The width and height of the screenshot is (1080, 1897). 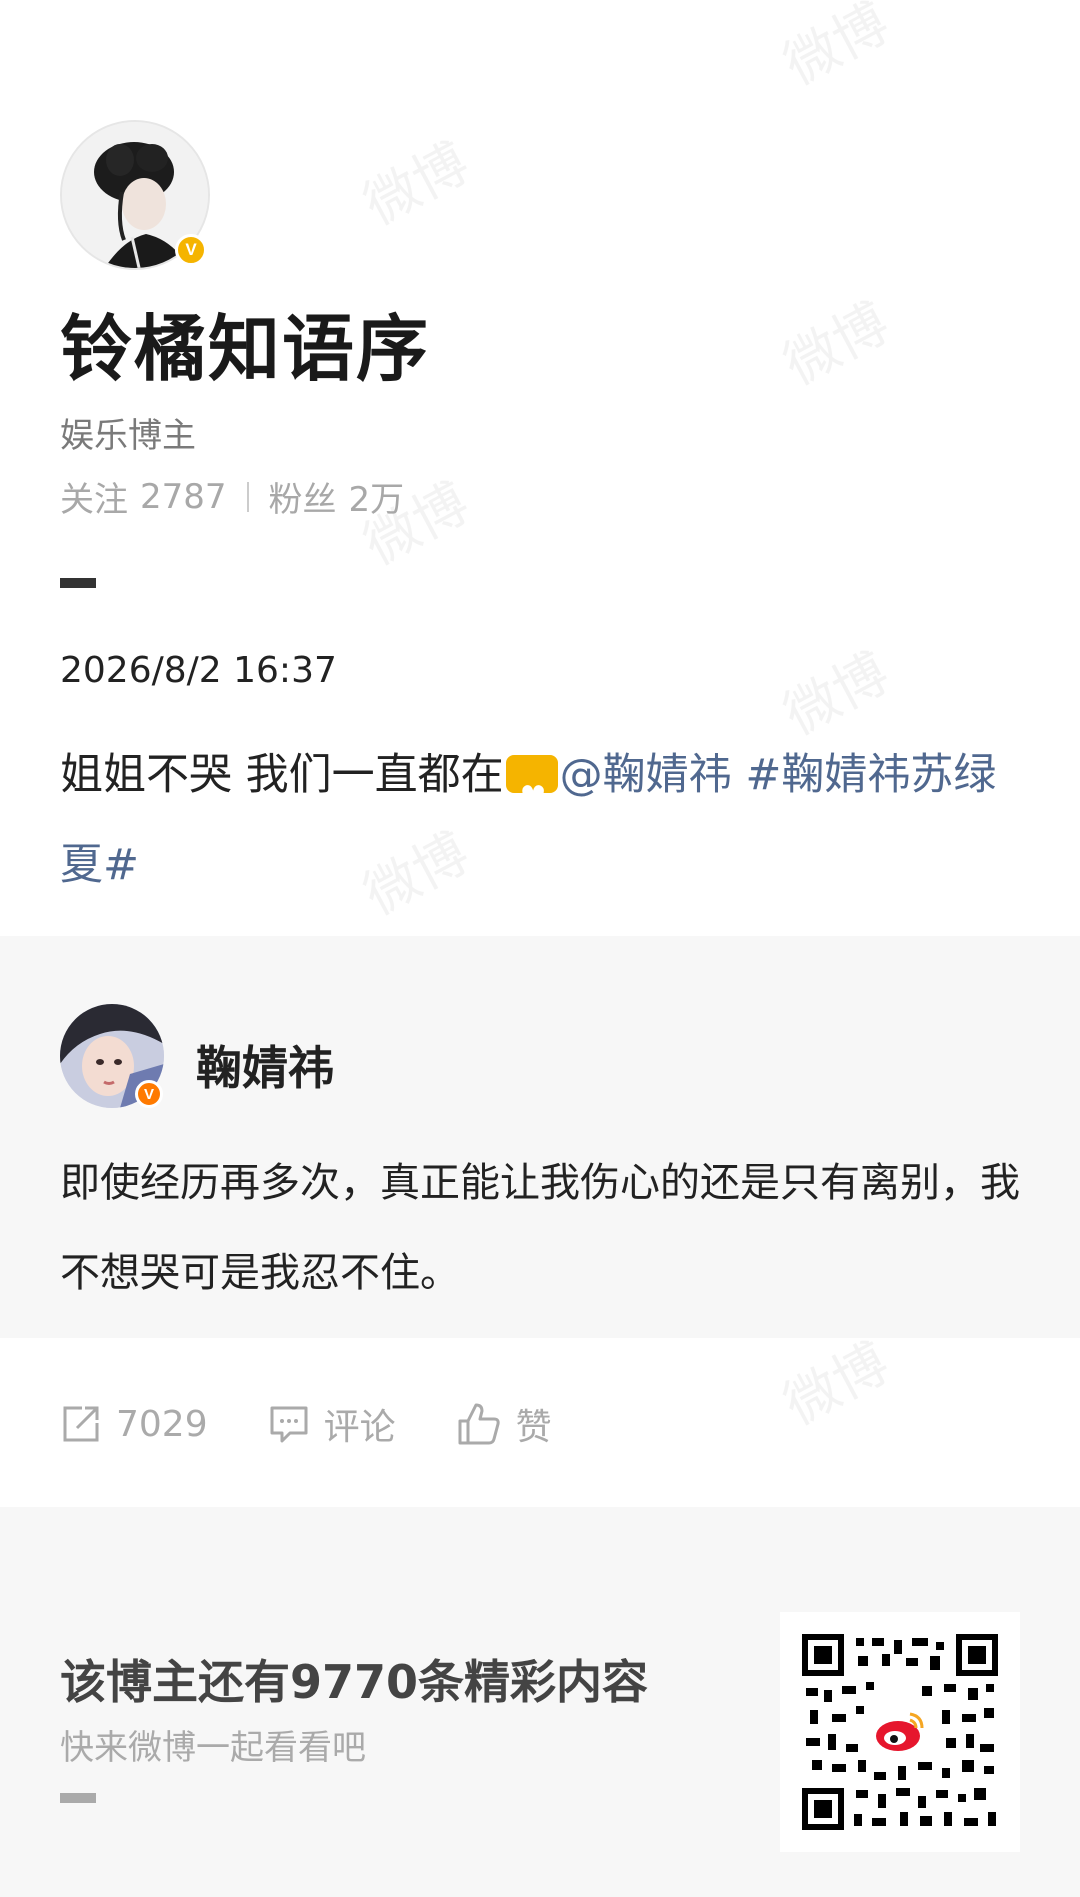 I want to click on author-role: 娱乐博主, so click(x=128, y=436).